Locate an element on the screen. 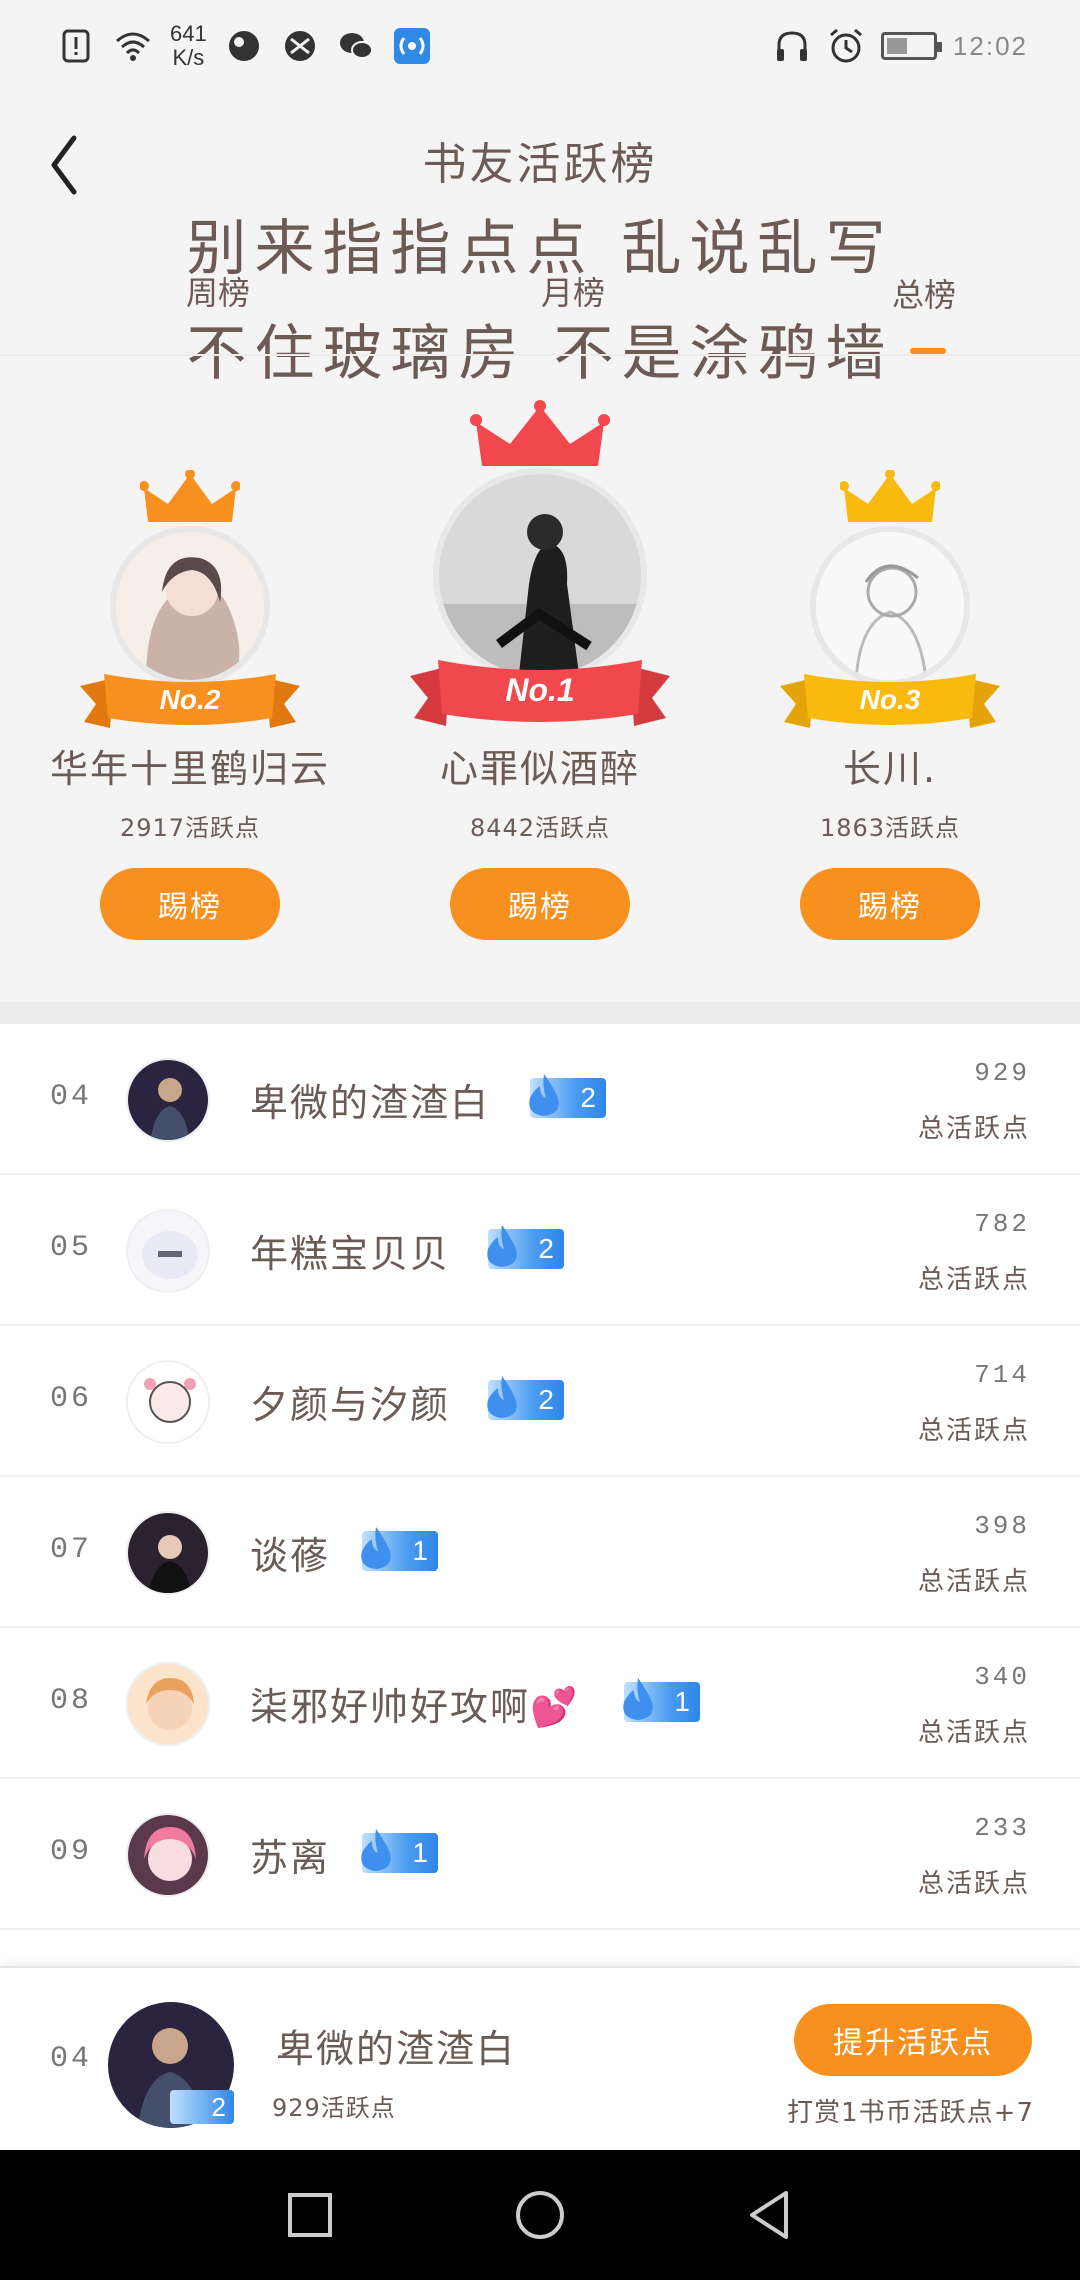 This screenshot has width=1080, height=2280. reward-tip: 打赏1书币活跃点+7 is located at coordinates (910, 2113).